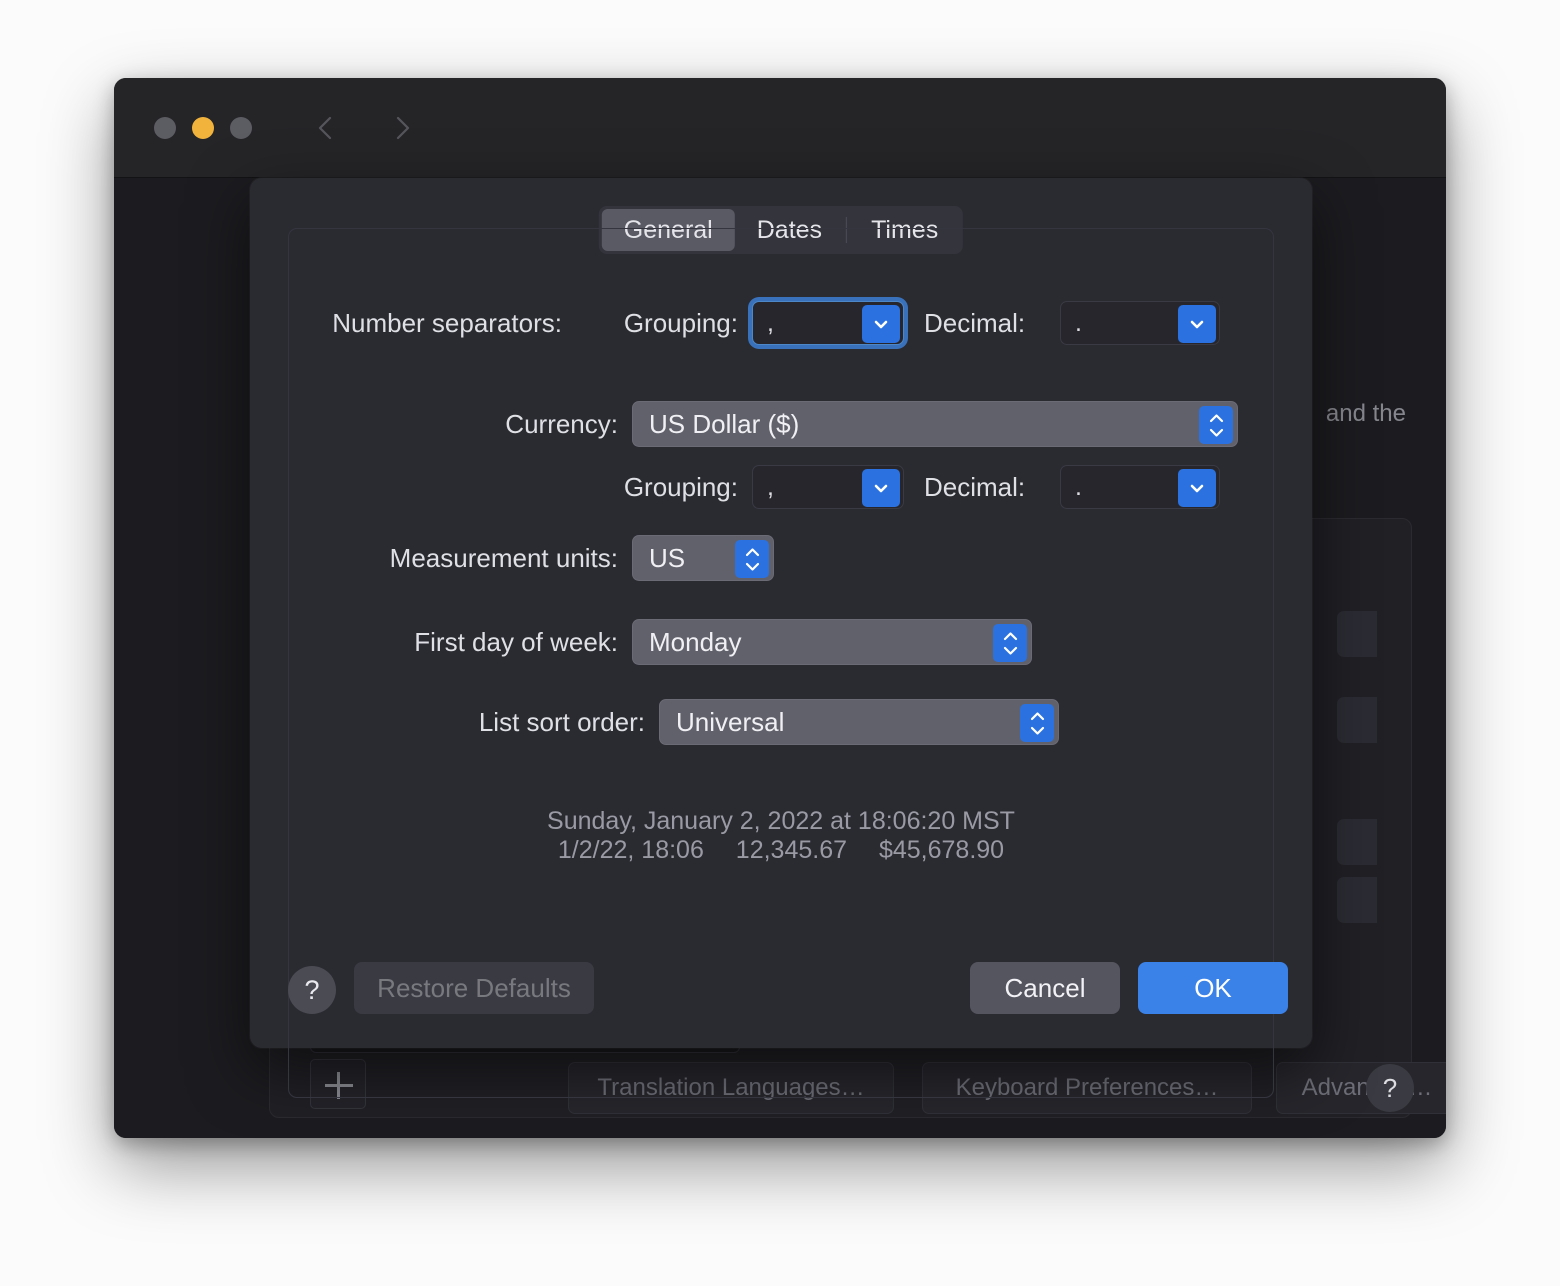 The image size is (1560, 1286). I want to click on first-day-of-week-value: Monday, so click(695, 641).